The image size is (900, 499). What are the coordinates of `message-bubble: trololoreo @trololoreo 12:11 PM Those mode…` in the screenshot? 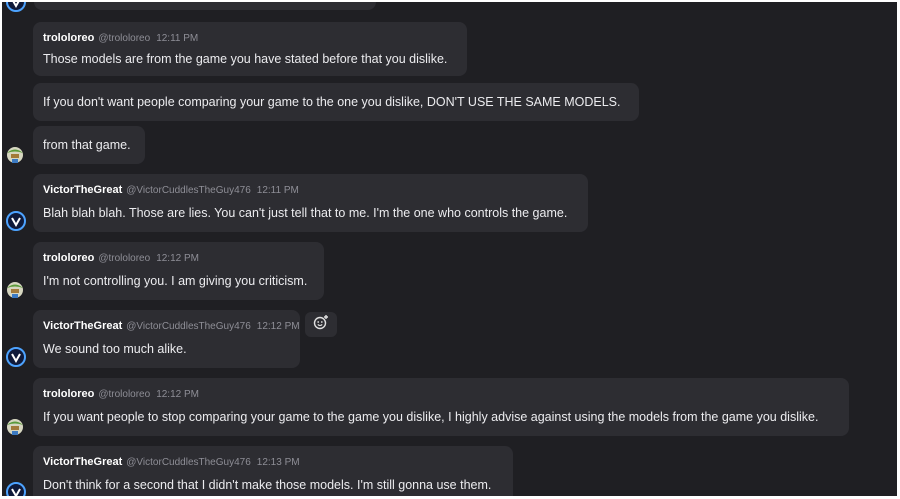 It's located at (250, 49).